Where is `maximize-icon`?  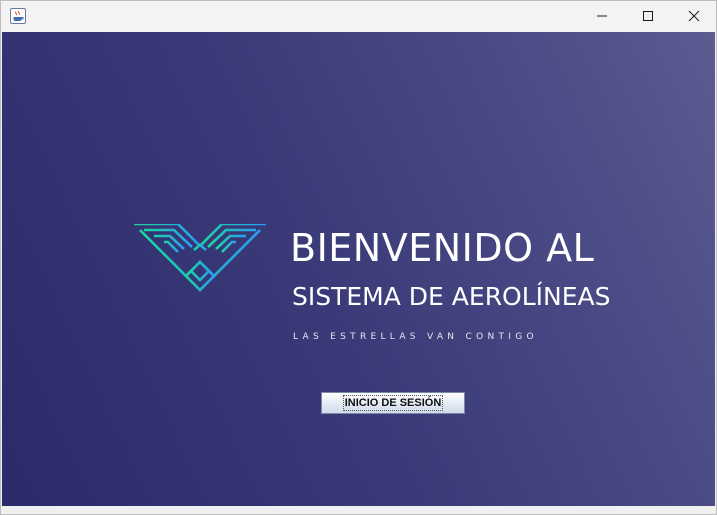
maximize-icon is located at coordinates (648, 16).